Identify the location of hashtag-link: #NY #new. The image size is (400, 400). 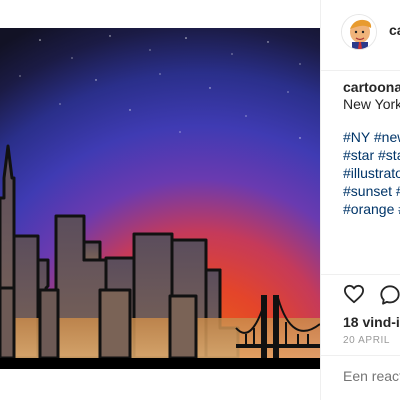
(371, 137).